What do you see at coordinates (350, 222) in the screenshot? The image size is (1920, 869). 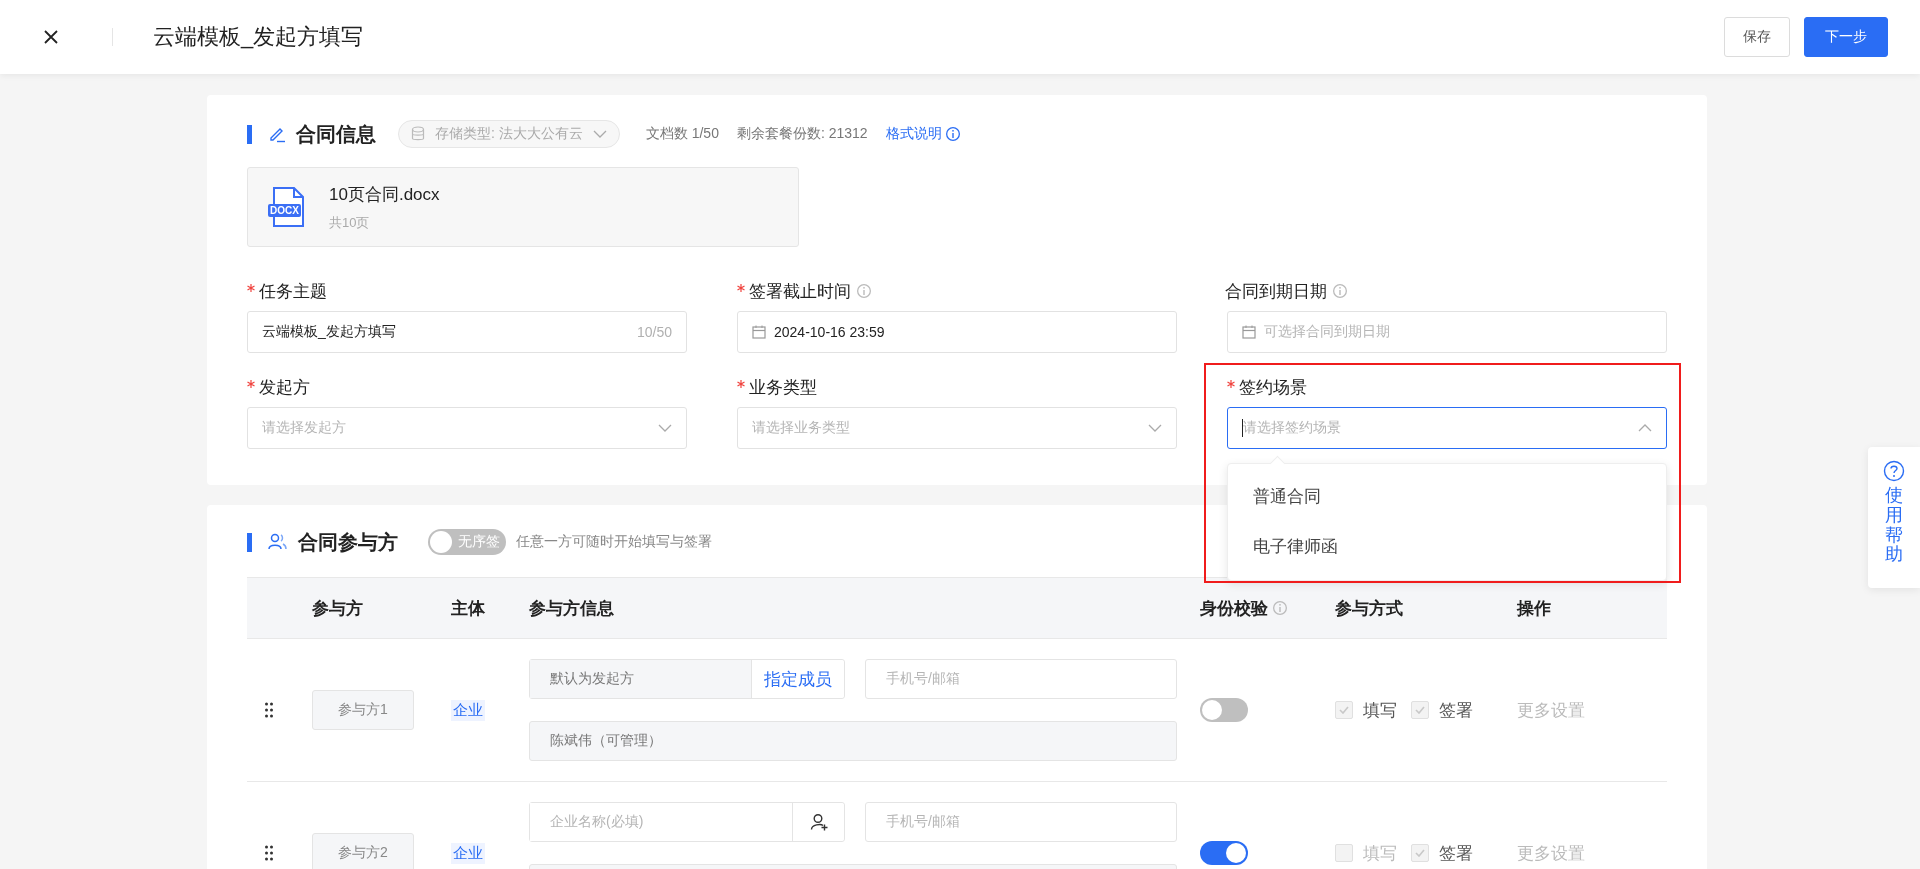 I see `page-count: 共10页` at bounding box center [350, 222].